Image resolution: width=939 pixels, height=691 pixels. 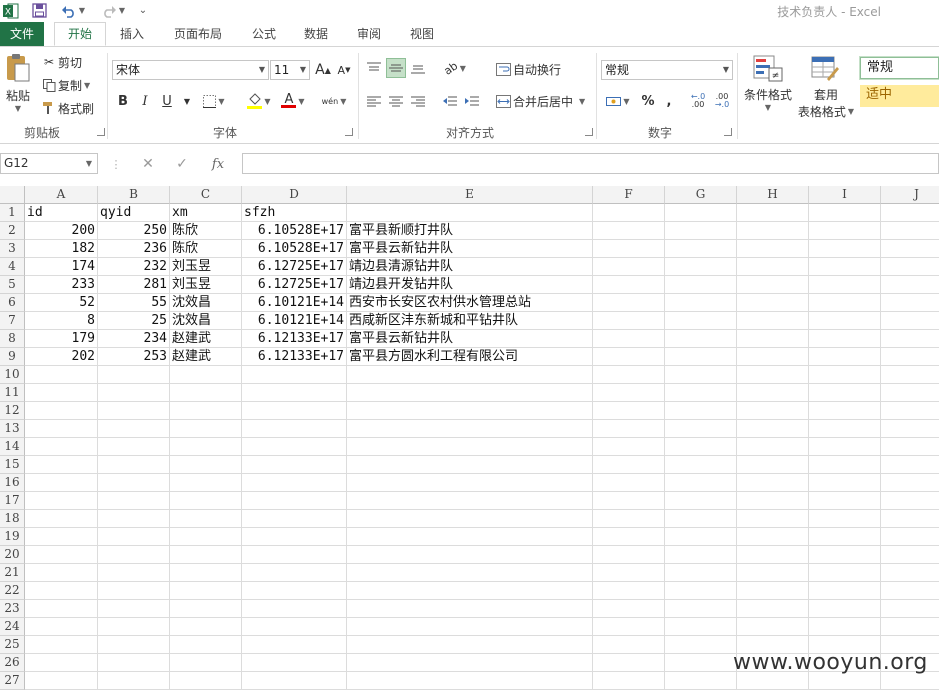 I want to click on row-header-8: 8, so click(x=12, y=339).